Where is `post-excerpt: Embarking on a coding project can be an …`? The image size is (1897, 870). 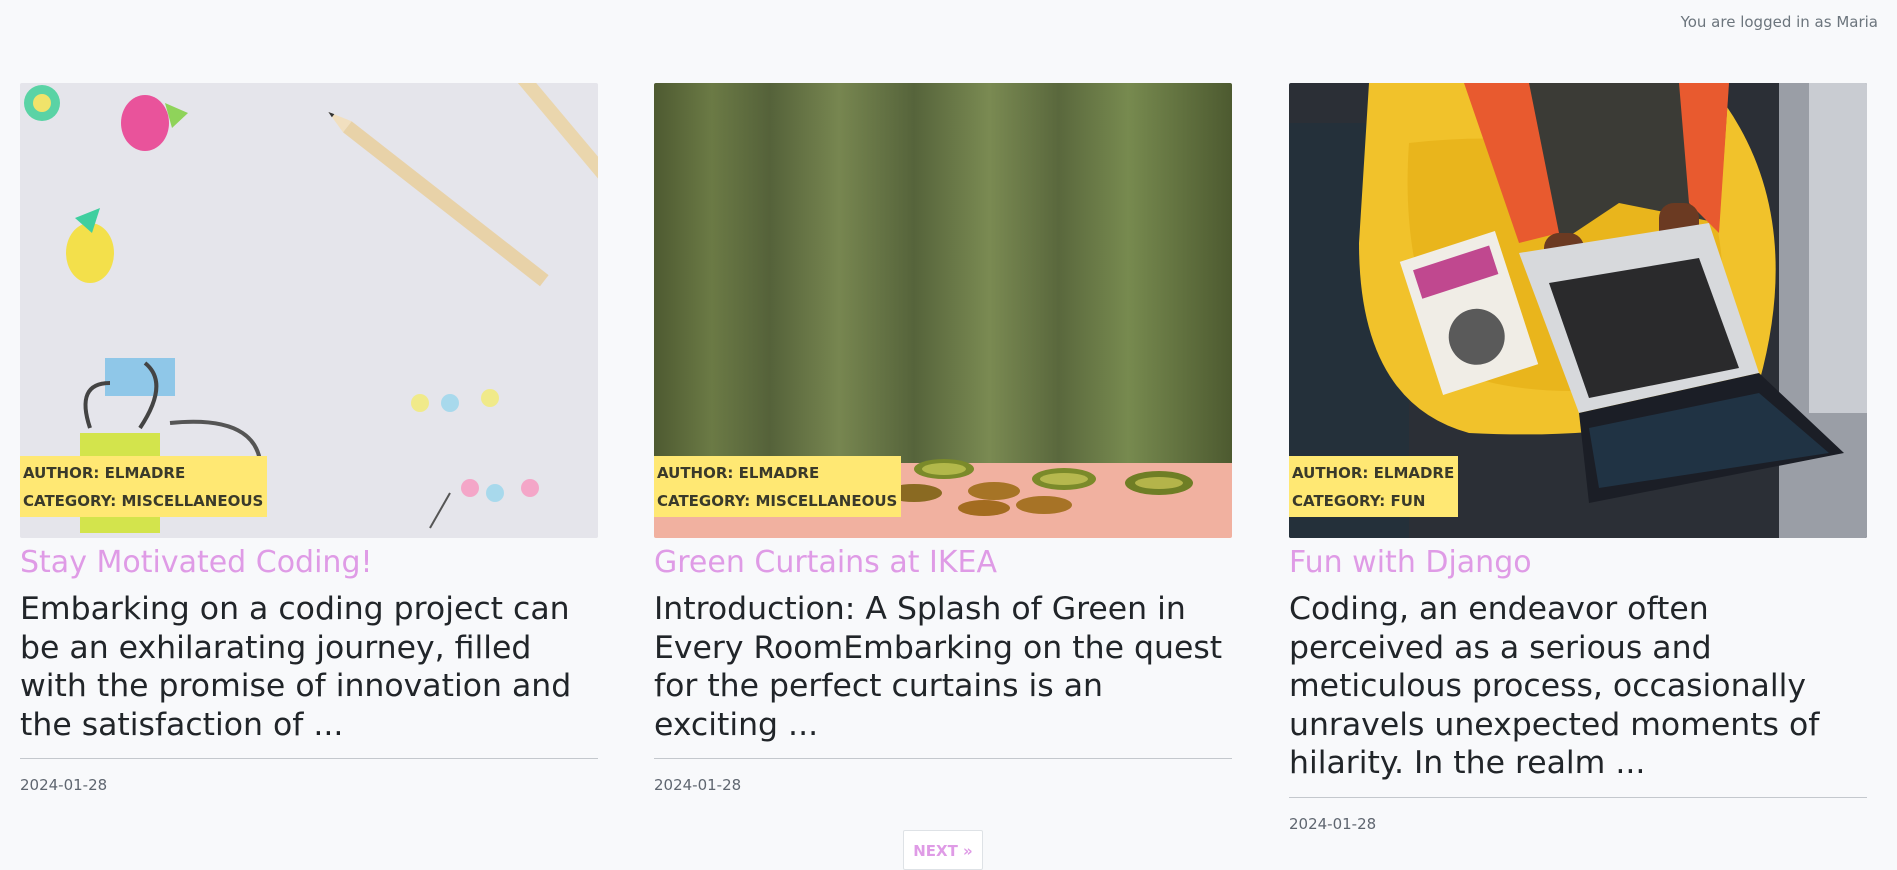 post-excerpt: Embarking on a coding project can be an … is located at coordinates (296, 667).